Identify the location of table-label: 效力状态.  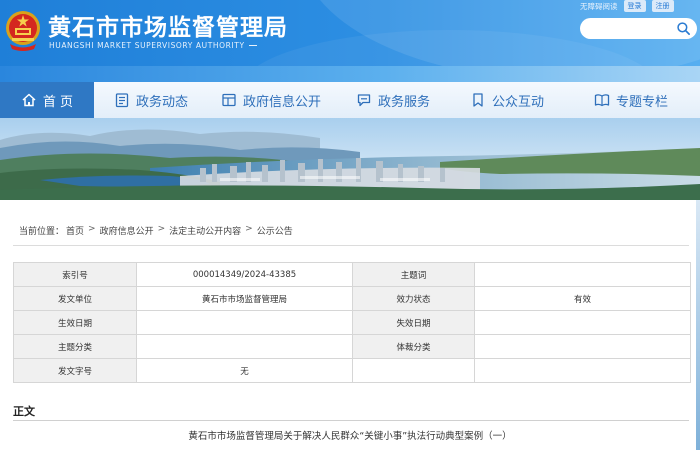
(413, 298).